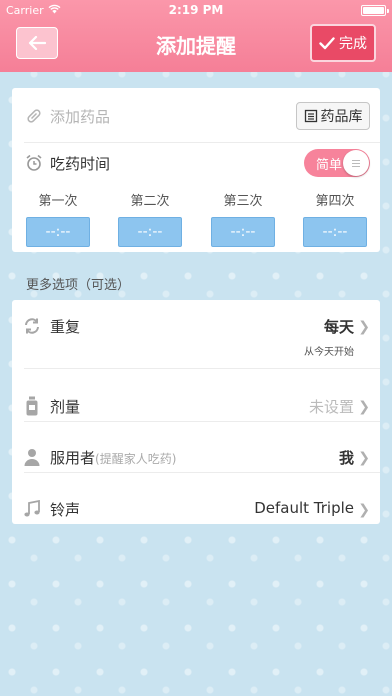 This screenshot has height=696, width=392. What do you see at coordinates (346, 458) in the screenshot?
I see `user-value: 我` at bounding box center [346, 458].